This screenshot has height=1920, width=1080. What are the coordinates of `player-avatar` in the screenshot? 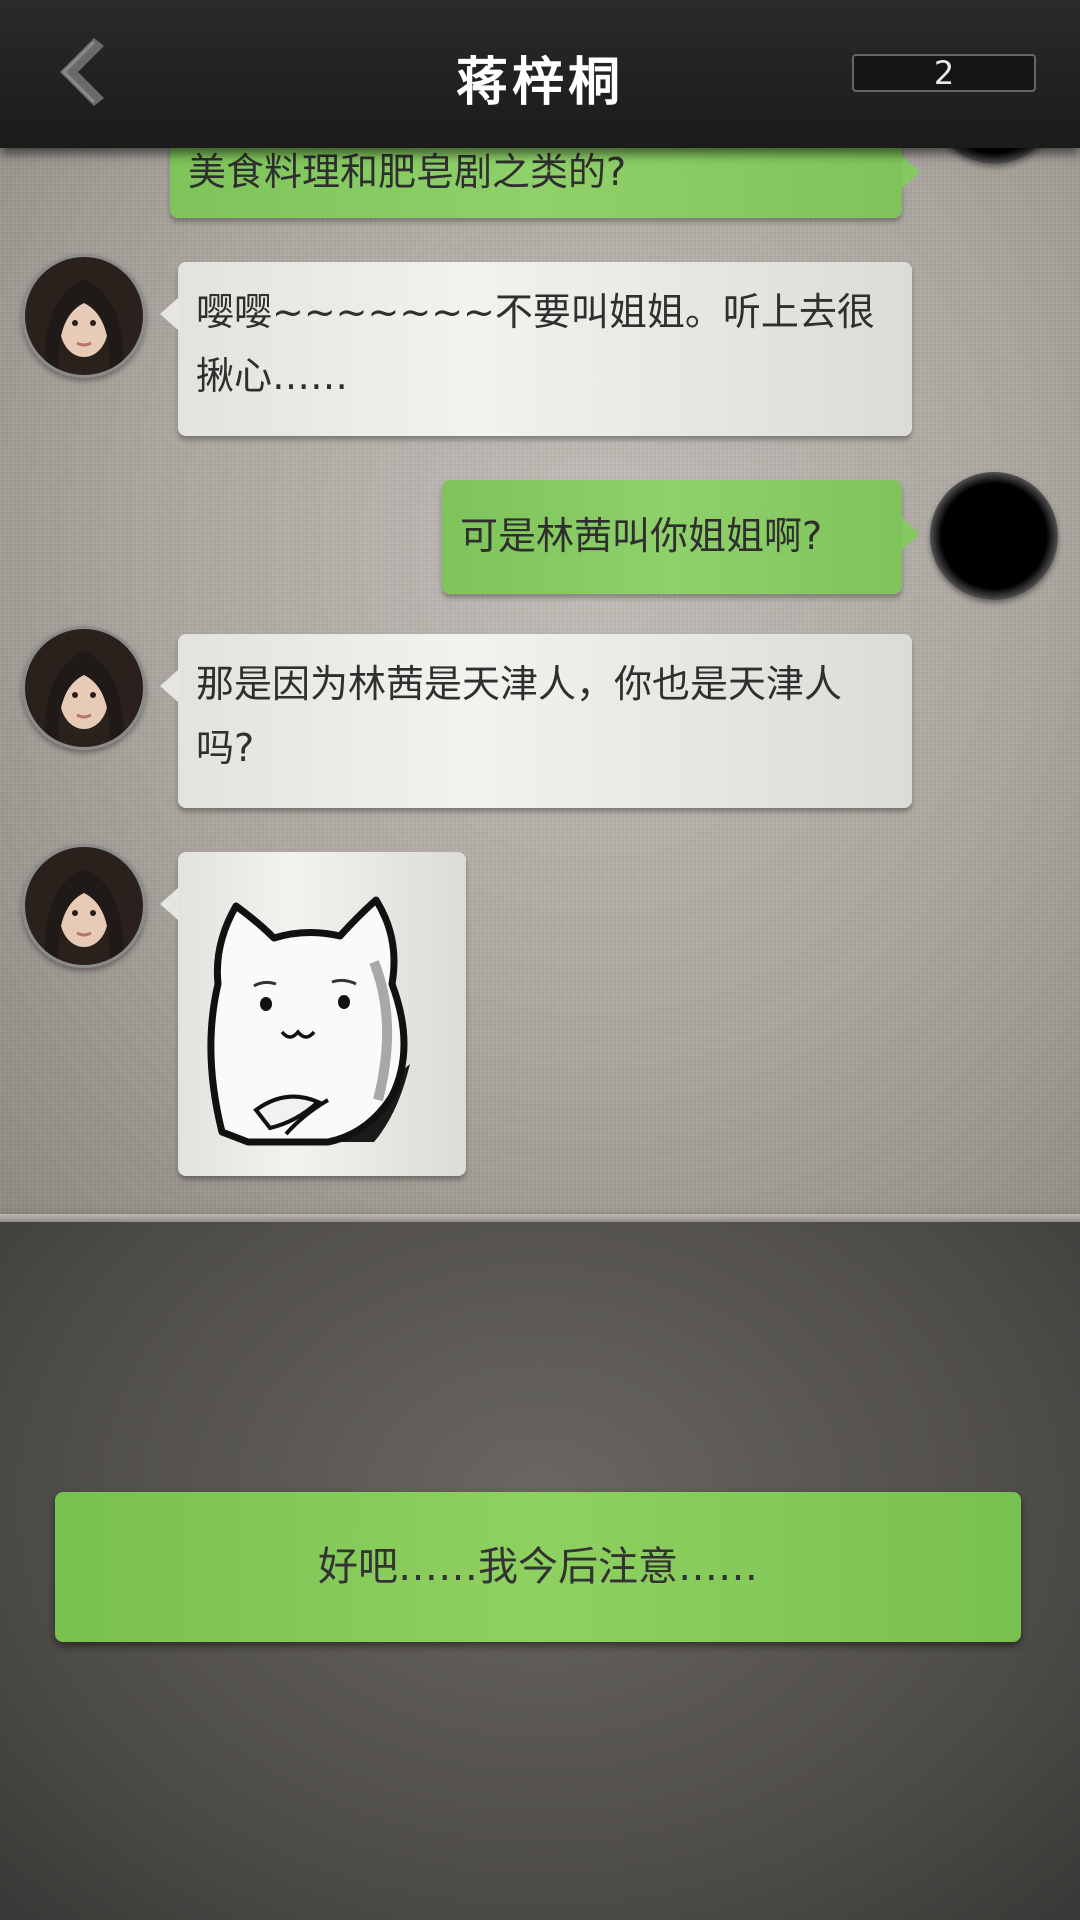 It's located at (994, 536).